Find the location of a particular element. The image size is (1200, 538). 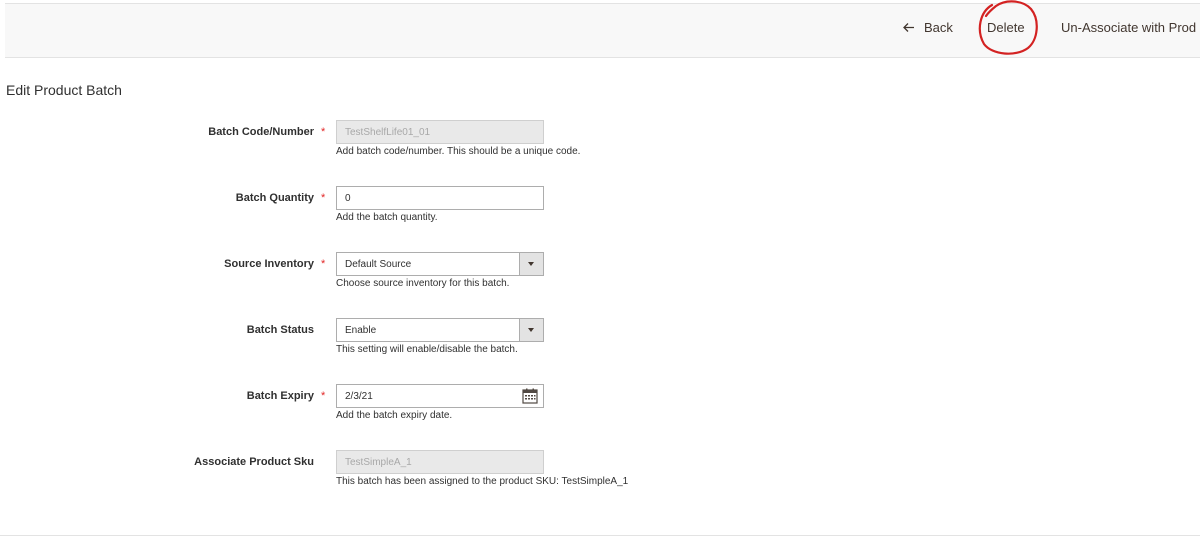

back-button-label: Back is located at coordinates (938, 27).